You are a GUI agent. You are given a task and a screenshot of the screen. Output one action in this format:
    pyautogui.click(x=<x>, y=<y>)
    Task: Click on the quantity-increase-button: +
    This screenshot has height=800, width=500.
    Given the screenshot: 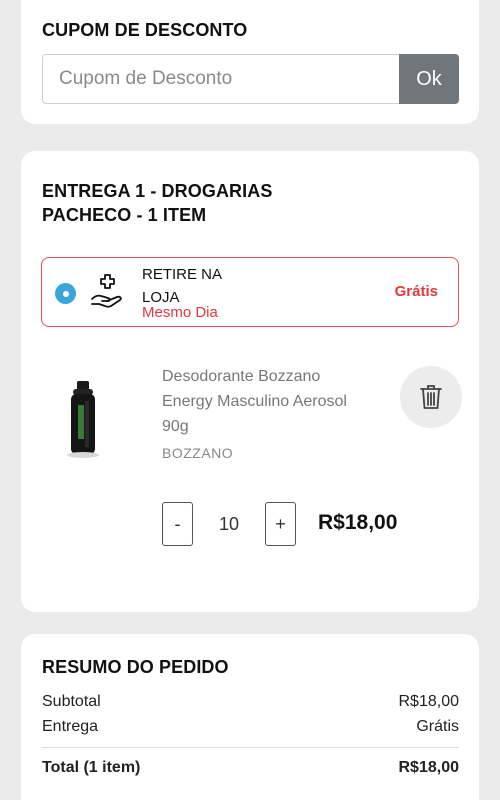 What is the action you would take?
    pyautogui.click(x=280, y=524)
    